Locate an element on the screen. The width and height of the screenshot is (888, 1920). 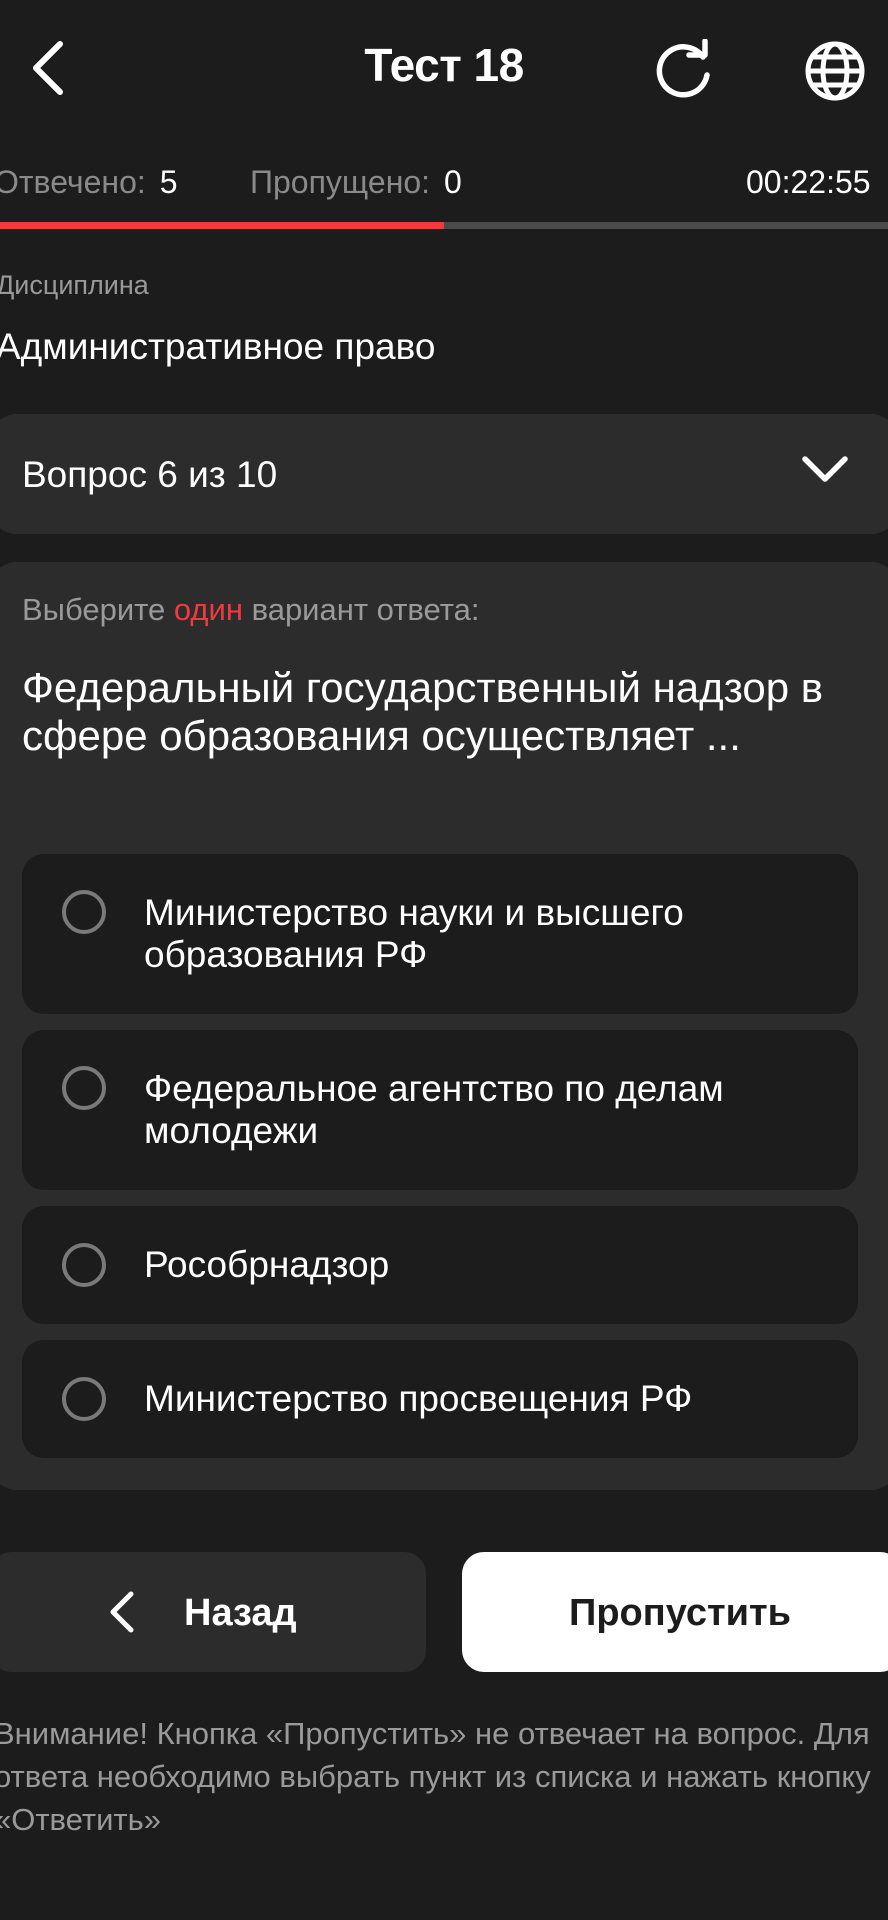
answer-option-label: Рособрнадзор is located at coordinates (267, 1264).